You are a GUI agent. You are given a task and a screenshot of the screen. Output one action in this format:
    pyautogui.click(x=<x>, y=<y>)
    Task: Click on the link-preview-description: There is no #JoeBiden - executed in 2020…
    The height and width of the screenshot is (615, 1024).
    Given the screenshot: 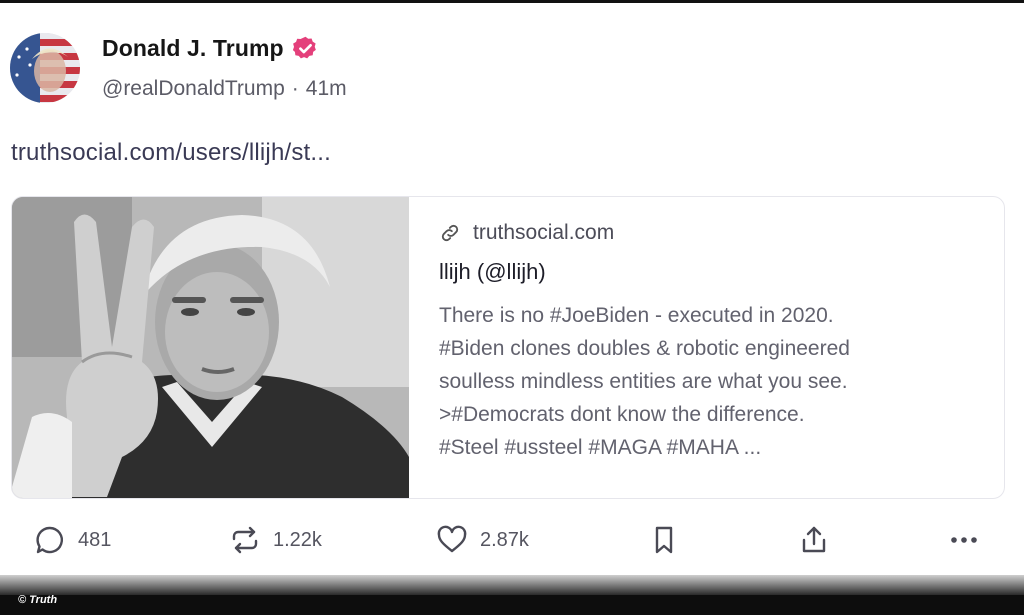 What is the action you would take?
    pyautogui.click(x=644, y=381)
    